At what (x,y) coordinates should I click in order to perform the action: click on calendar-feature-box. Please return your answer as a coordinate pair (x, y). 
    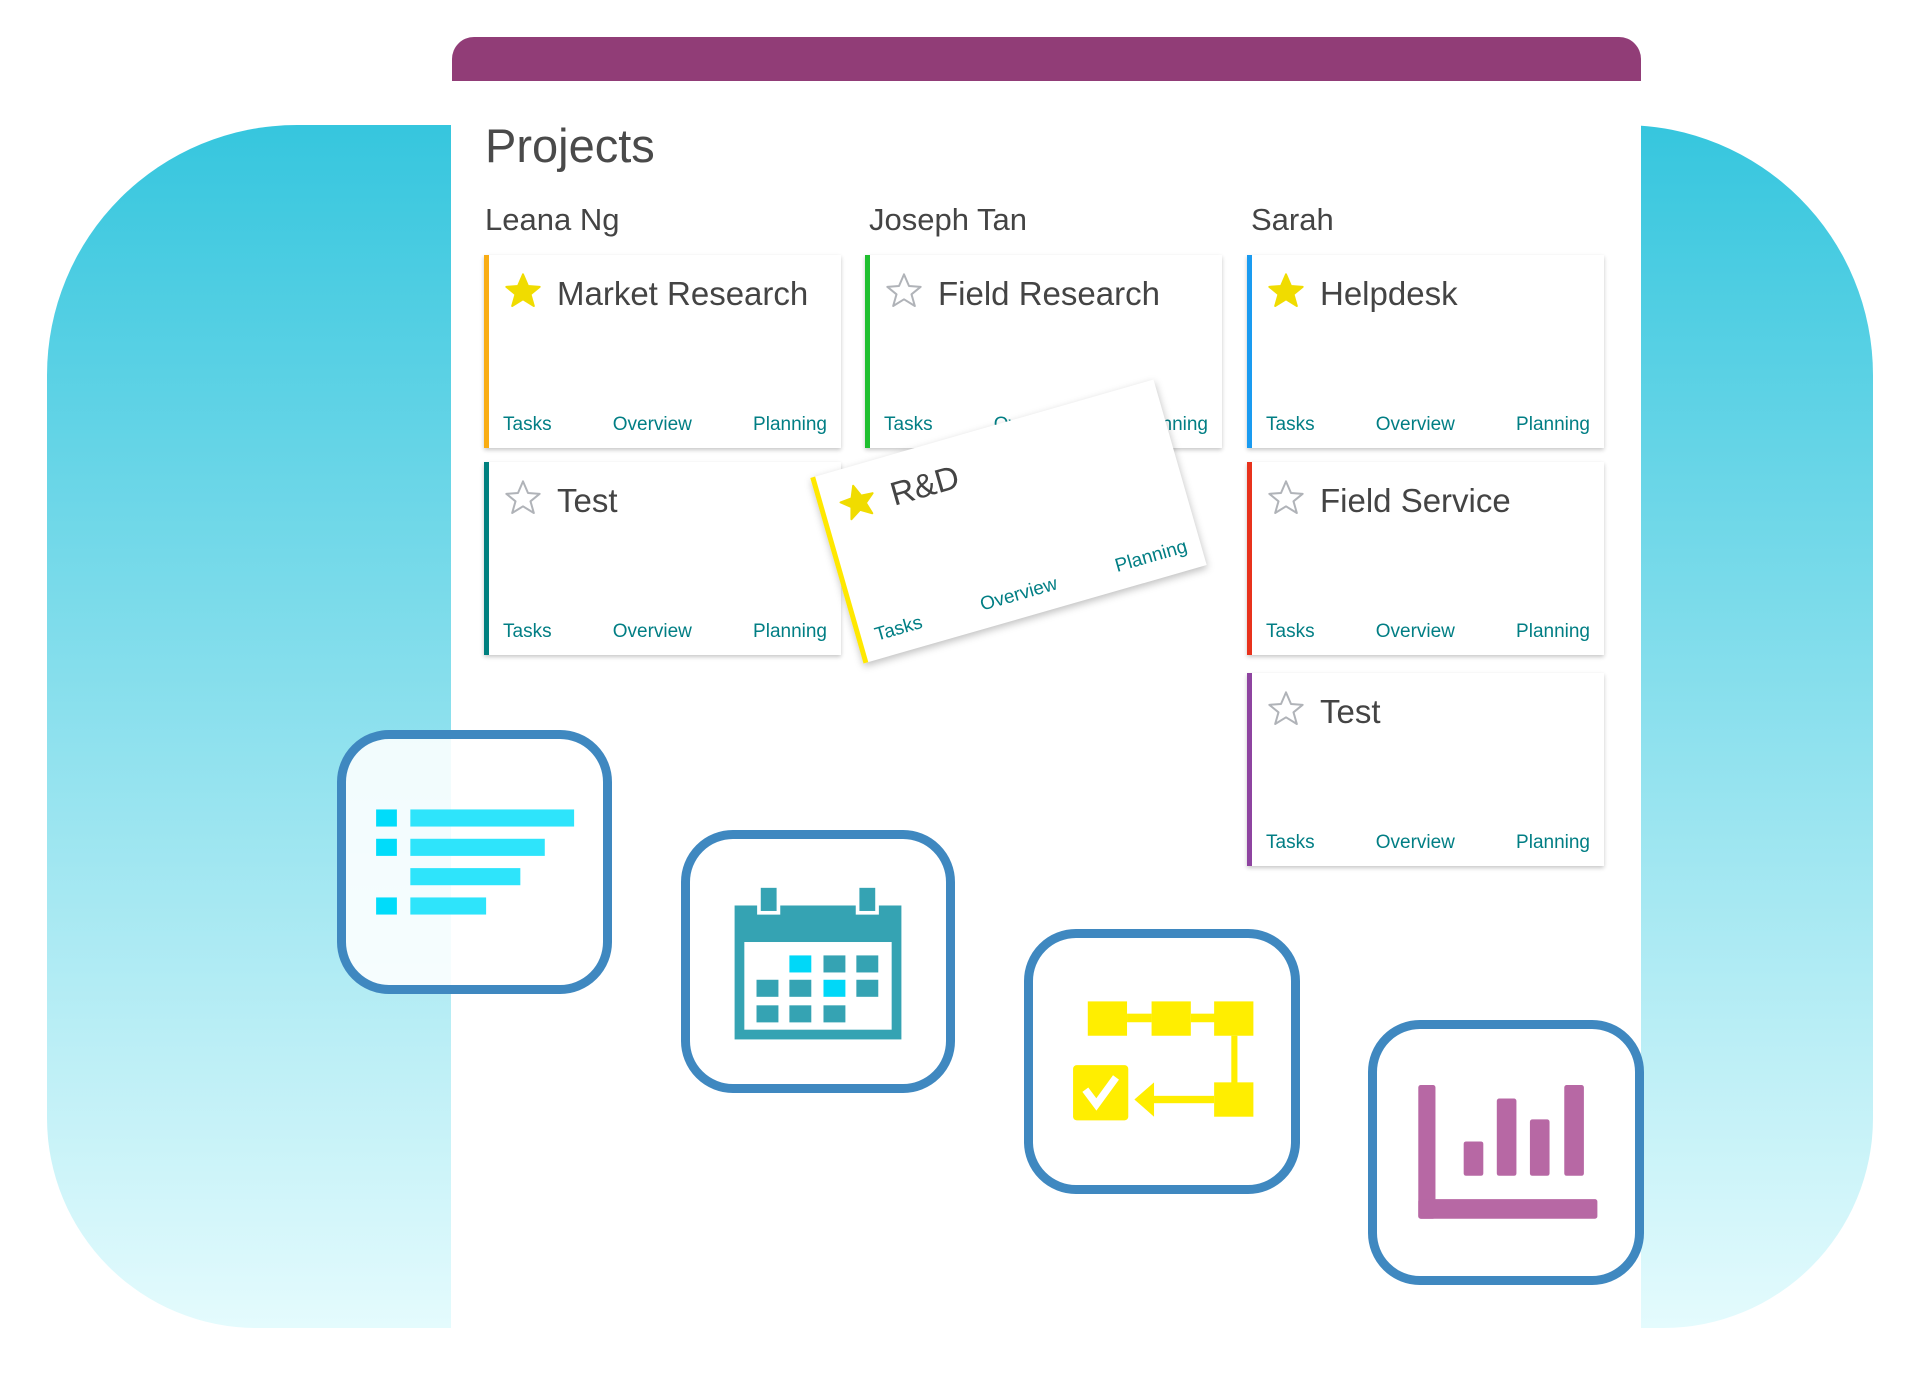
    Looking at the image, I should click on (818, 961).